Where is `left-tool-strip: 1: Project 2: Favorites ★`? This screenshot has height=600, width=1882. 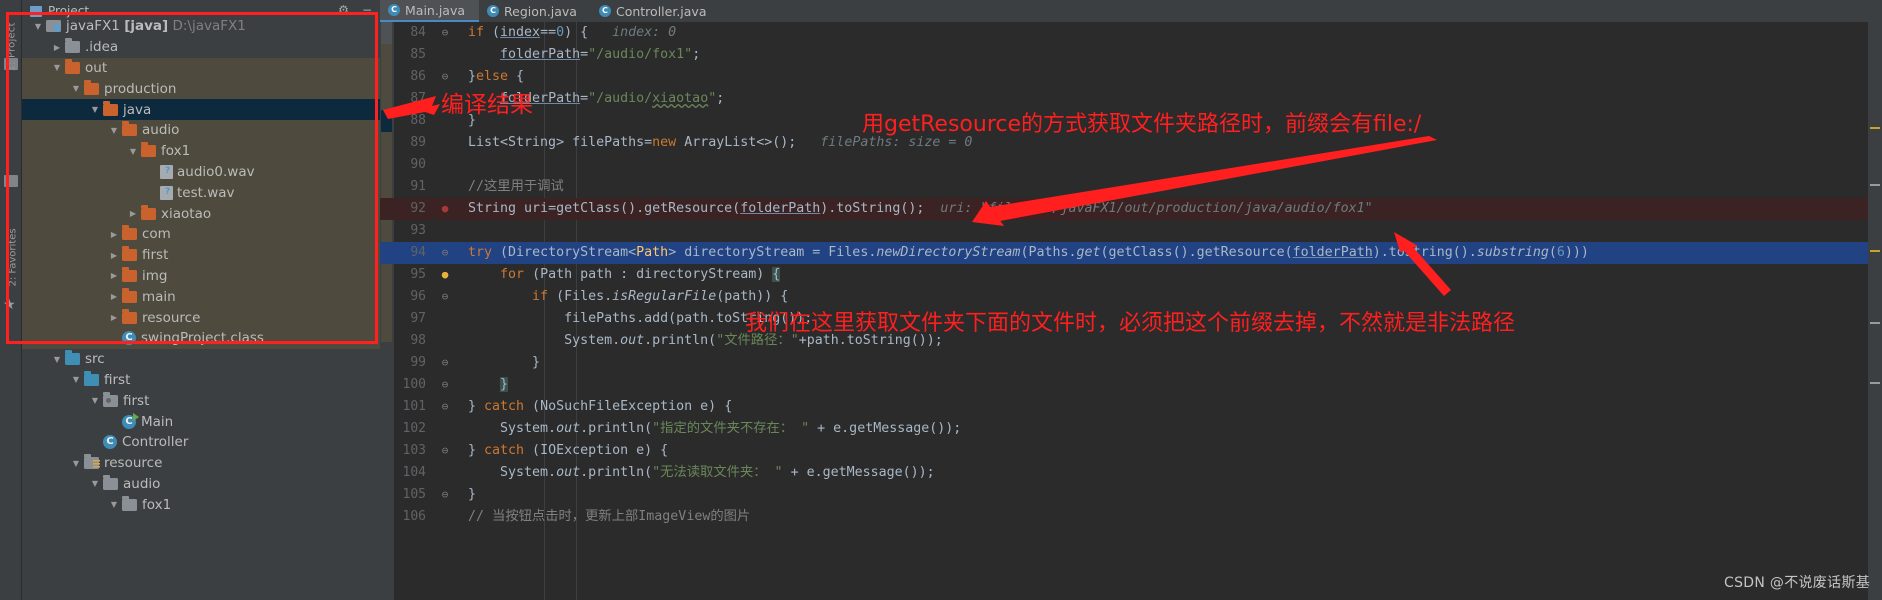 left-tool-strip: 1: Project 2: Favorites ★ is located at coordinates (11, 300).